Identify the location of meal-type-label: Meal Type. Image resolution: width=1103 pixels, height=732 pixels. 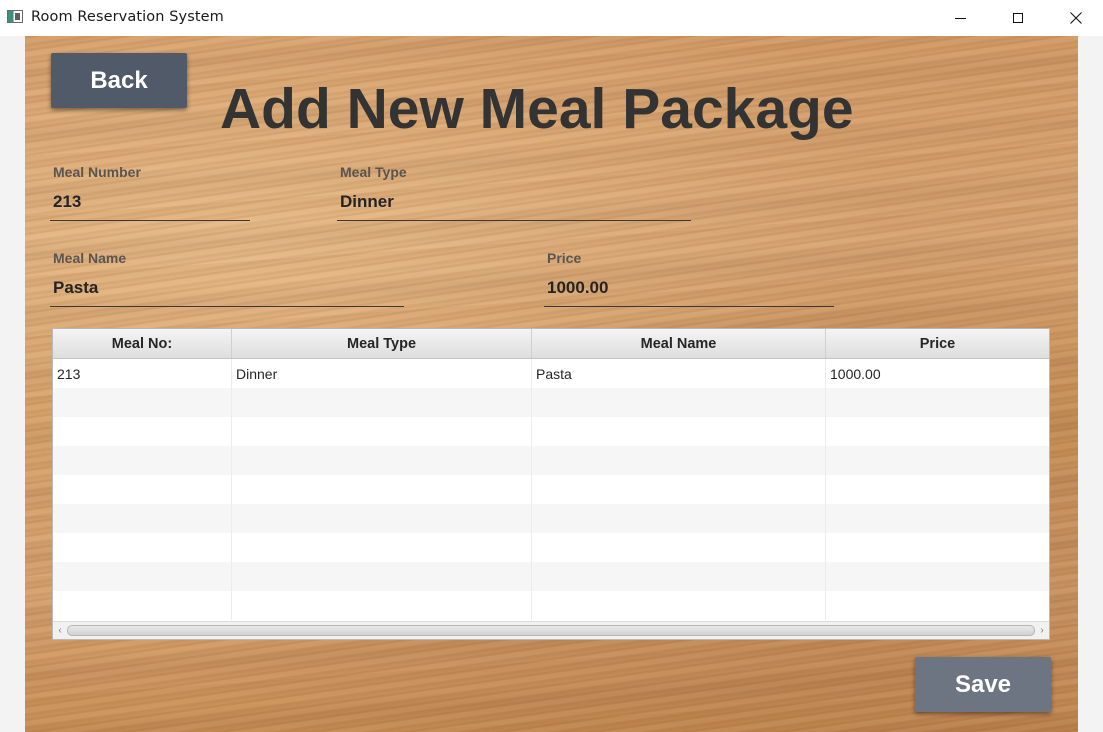
(373, 172).